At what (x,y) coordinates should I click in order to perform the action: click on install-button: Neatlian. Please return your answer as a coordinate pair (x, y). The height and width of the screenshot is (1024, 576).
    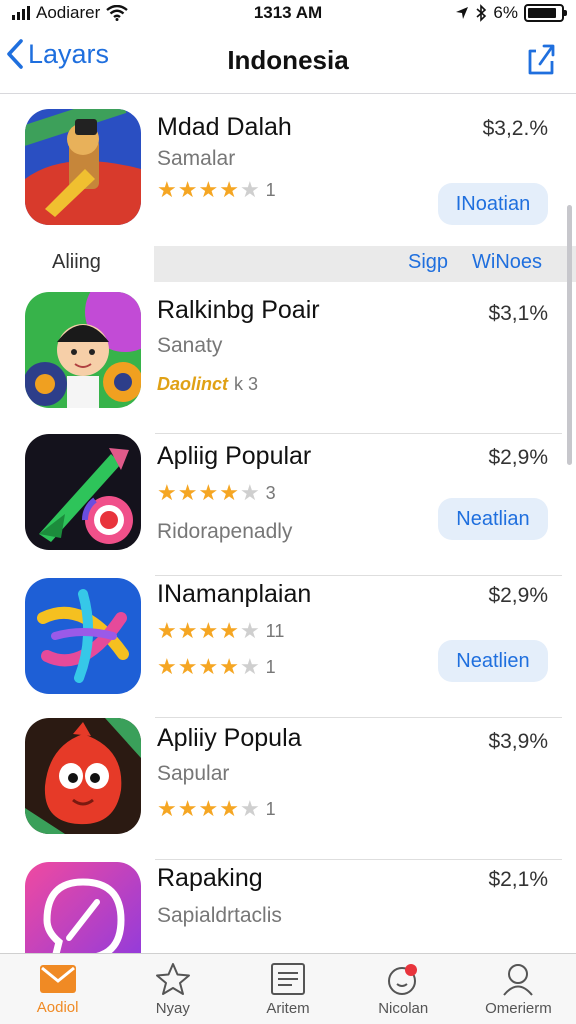
    Looking at the image, I should click on (493, 519).